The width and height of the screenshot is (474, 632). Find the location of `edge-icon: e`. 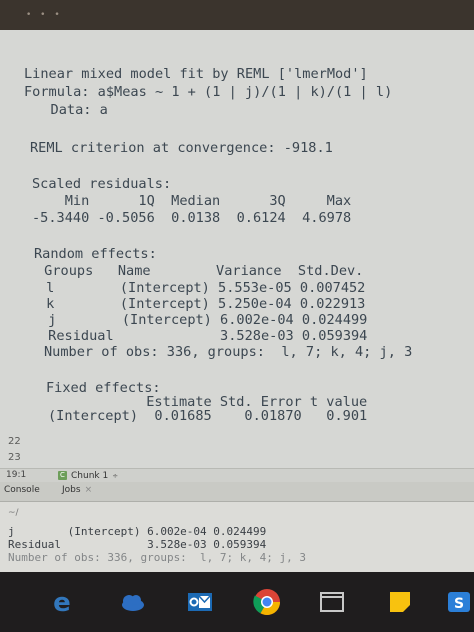

edge-icon: e is located at coordinates (62, 602).